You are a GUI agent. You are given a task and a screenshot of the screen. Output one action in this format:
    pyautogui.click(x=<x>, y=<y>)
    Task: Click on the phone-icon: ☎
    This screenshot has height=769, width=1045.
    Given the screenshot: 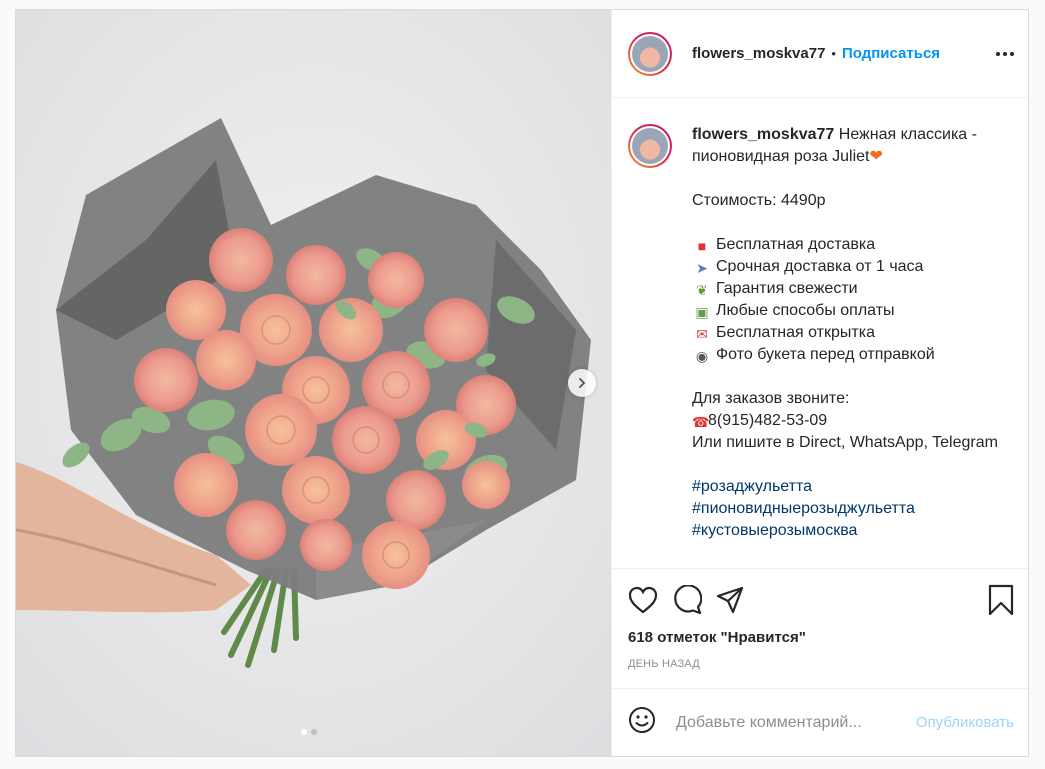 What is the action you would take?
    pyautogui.click(x=701, y=422)
    